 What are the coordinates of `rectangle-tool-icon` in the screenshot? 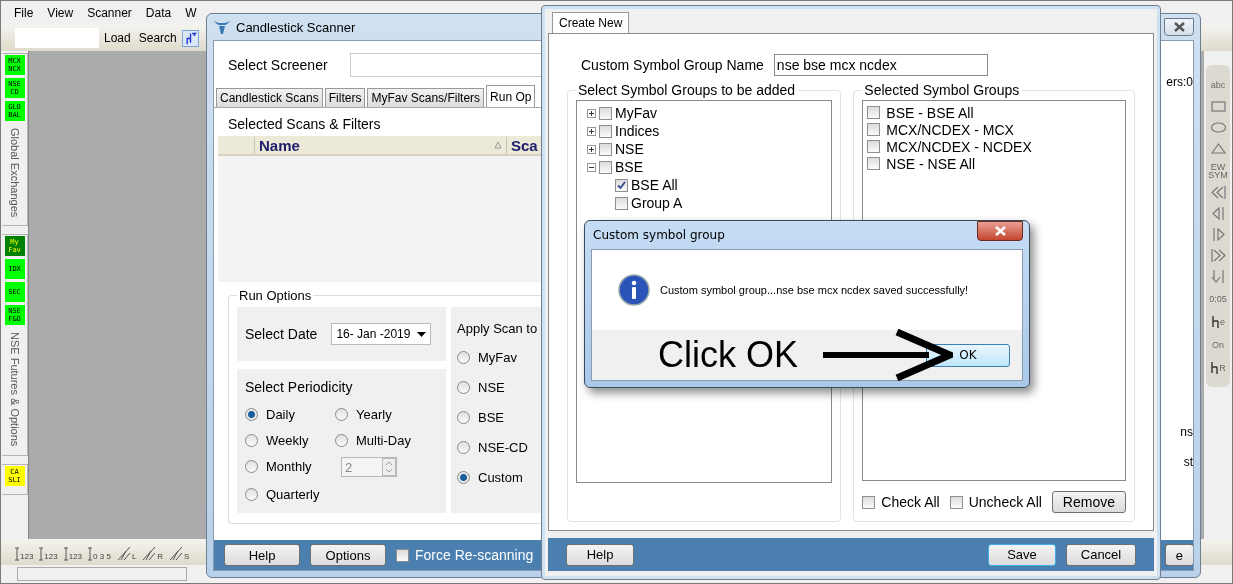 It's located at (1218, 106).